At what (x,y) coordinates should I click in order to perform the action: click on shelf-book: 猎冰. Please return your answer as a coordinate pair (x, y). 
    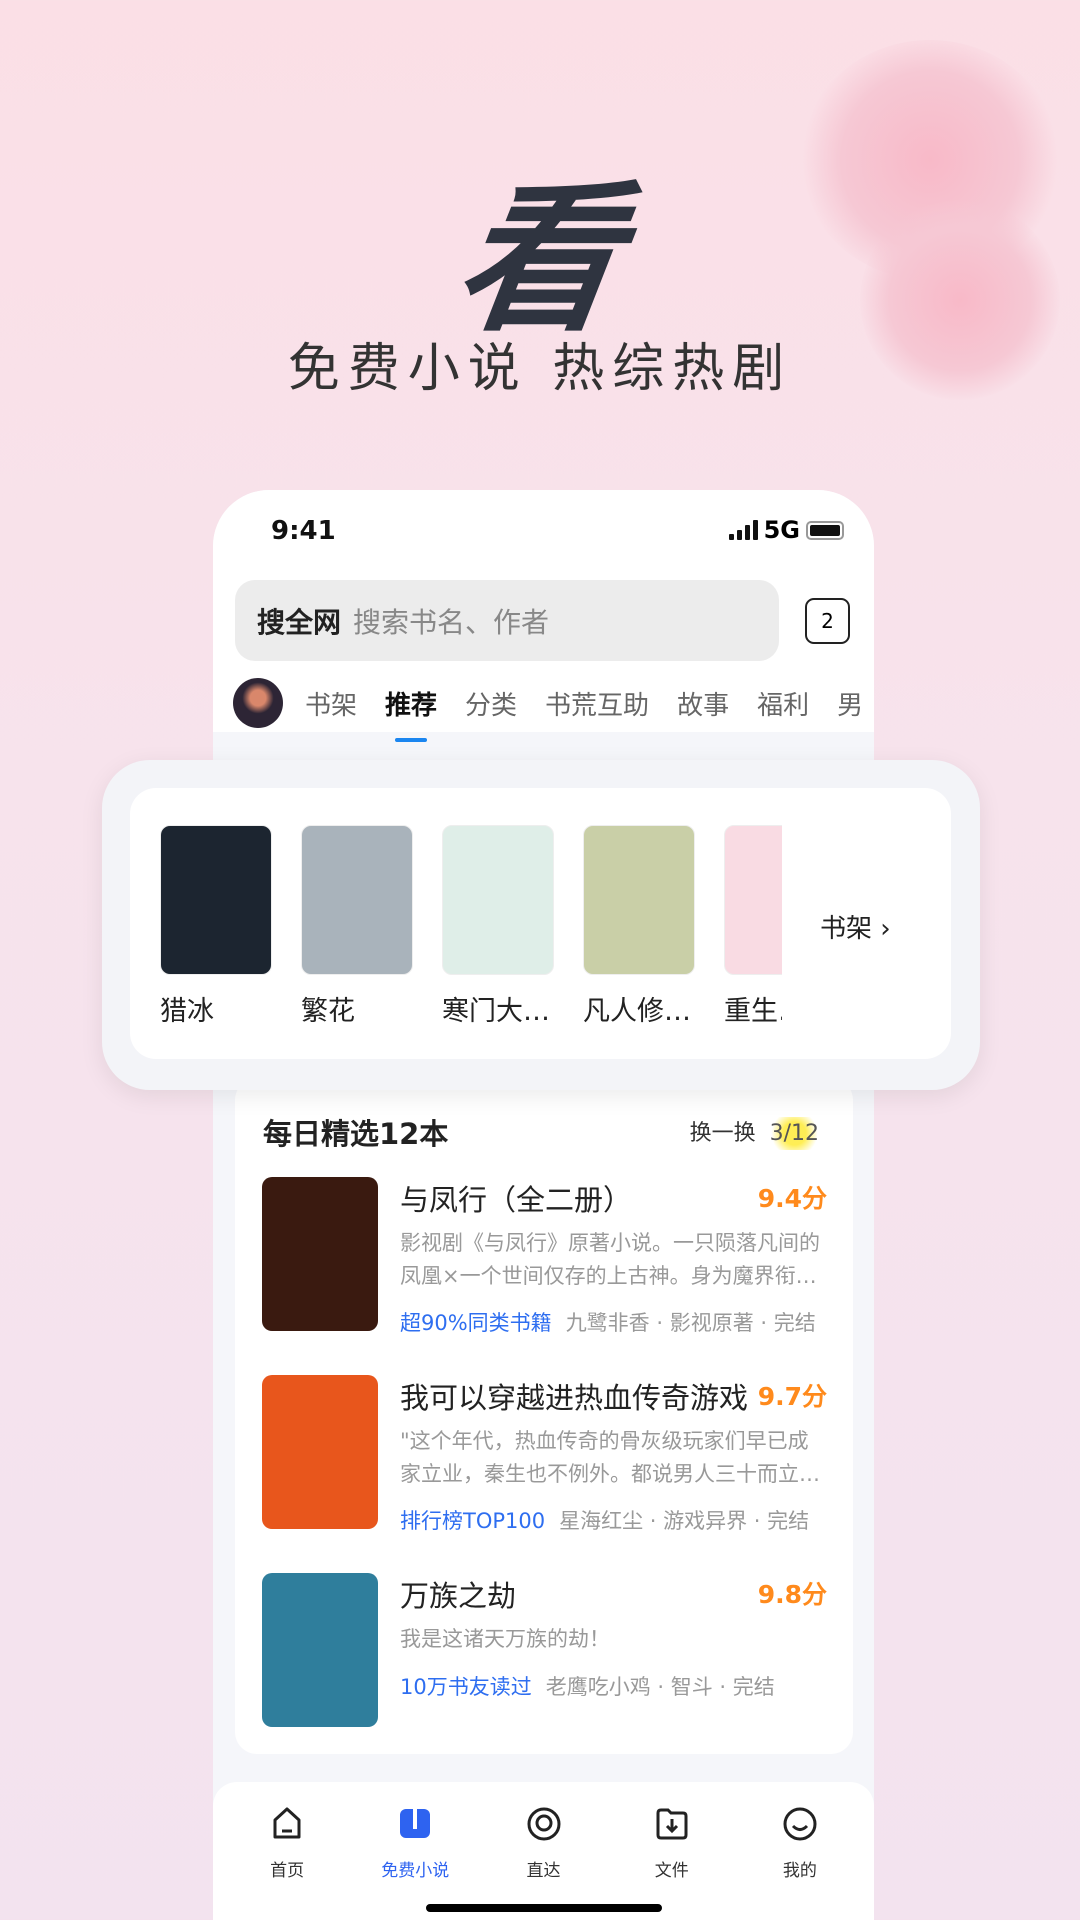
    Looking at the image, I should click on (216, 926).